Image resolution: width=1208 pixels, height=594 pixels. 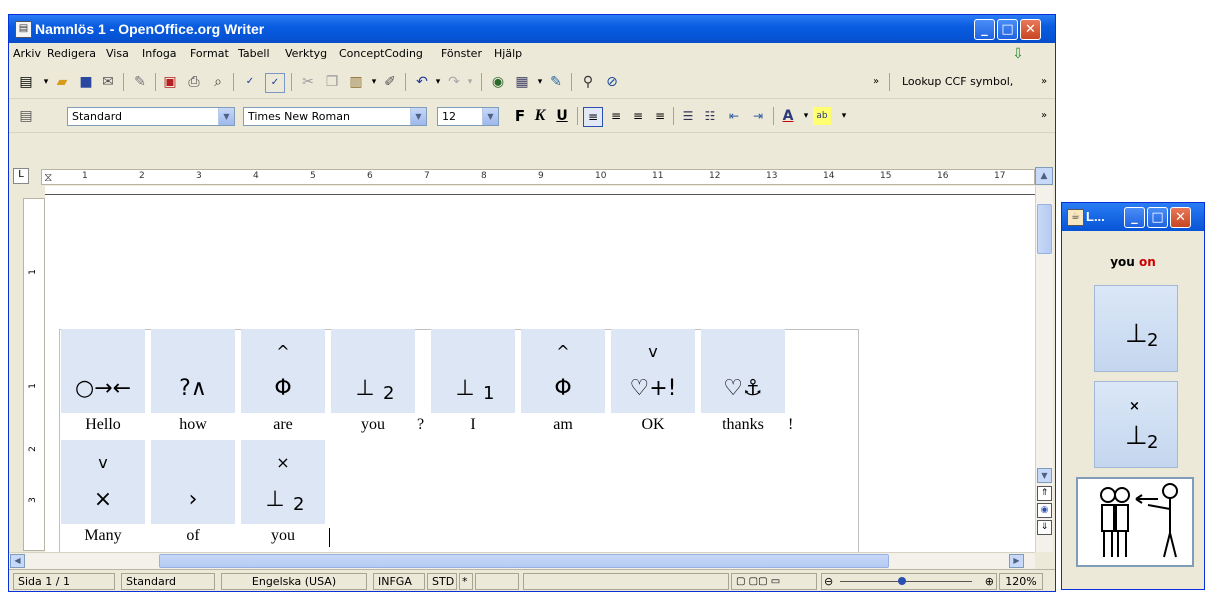 What do you see at coordinates (194, 82) in the screenshot?
I see `print-icon: ⎙` at bounding box center [194, 82].